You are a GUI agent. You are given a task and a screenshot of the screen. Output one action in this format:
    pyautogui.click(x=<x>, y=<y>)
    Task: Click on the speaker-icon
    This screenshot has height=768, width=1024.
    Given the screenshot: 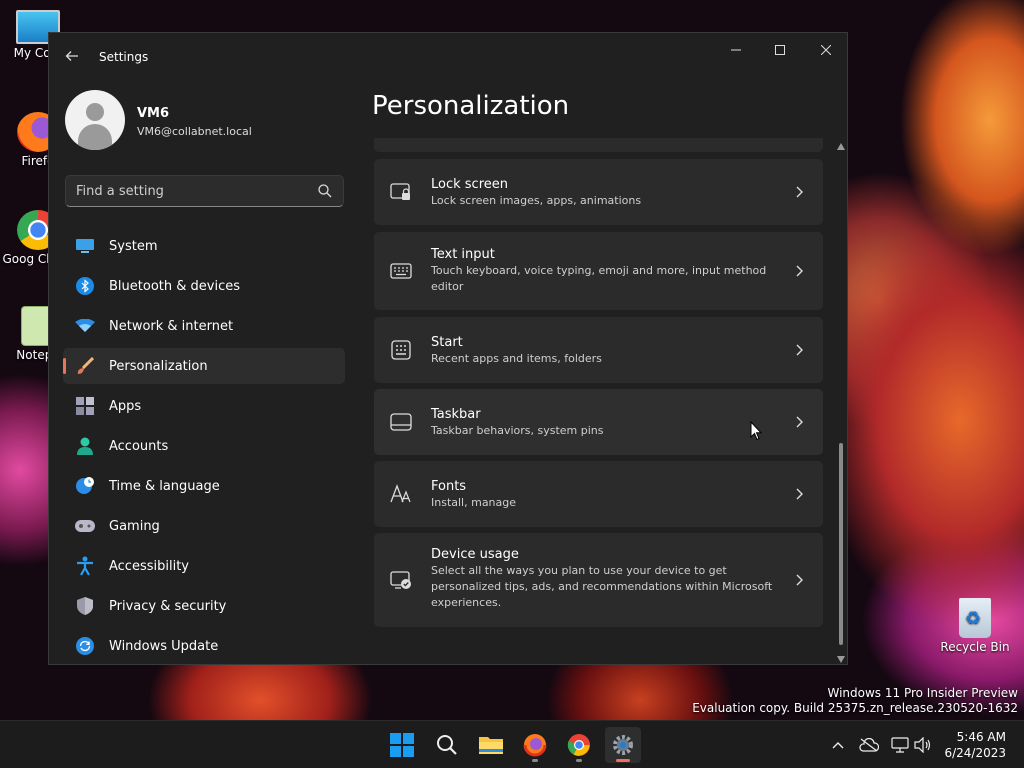 What is the action you would take?
    pyautogui.click(x=922, y=745)
    